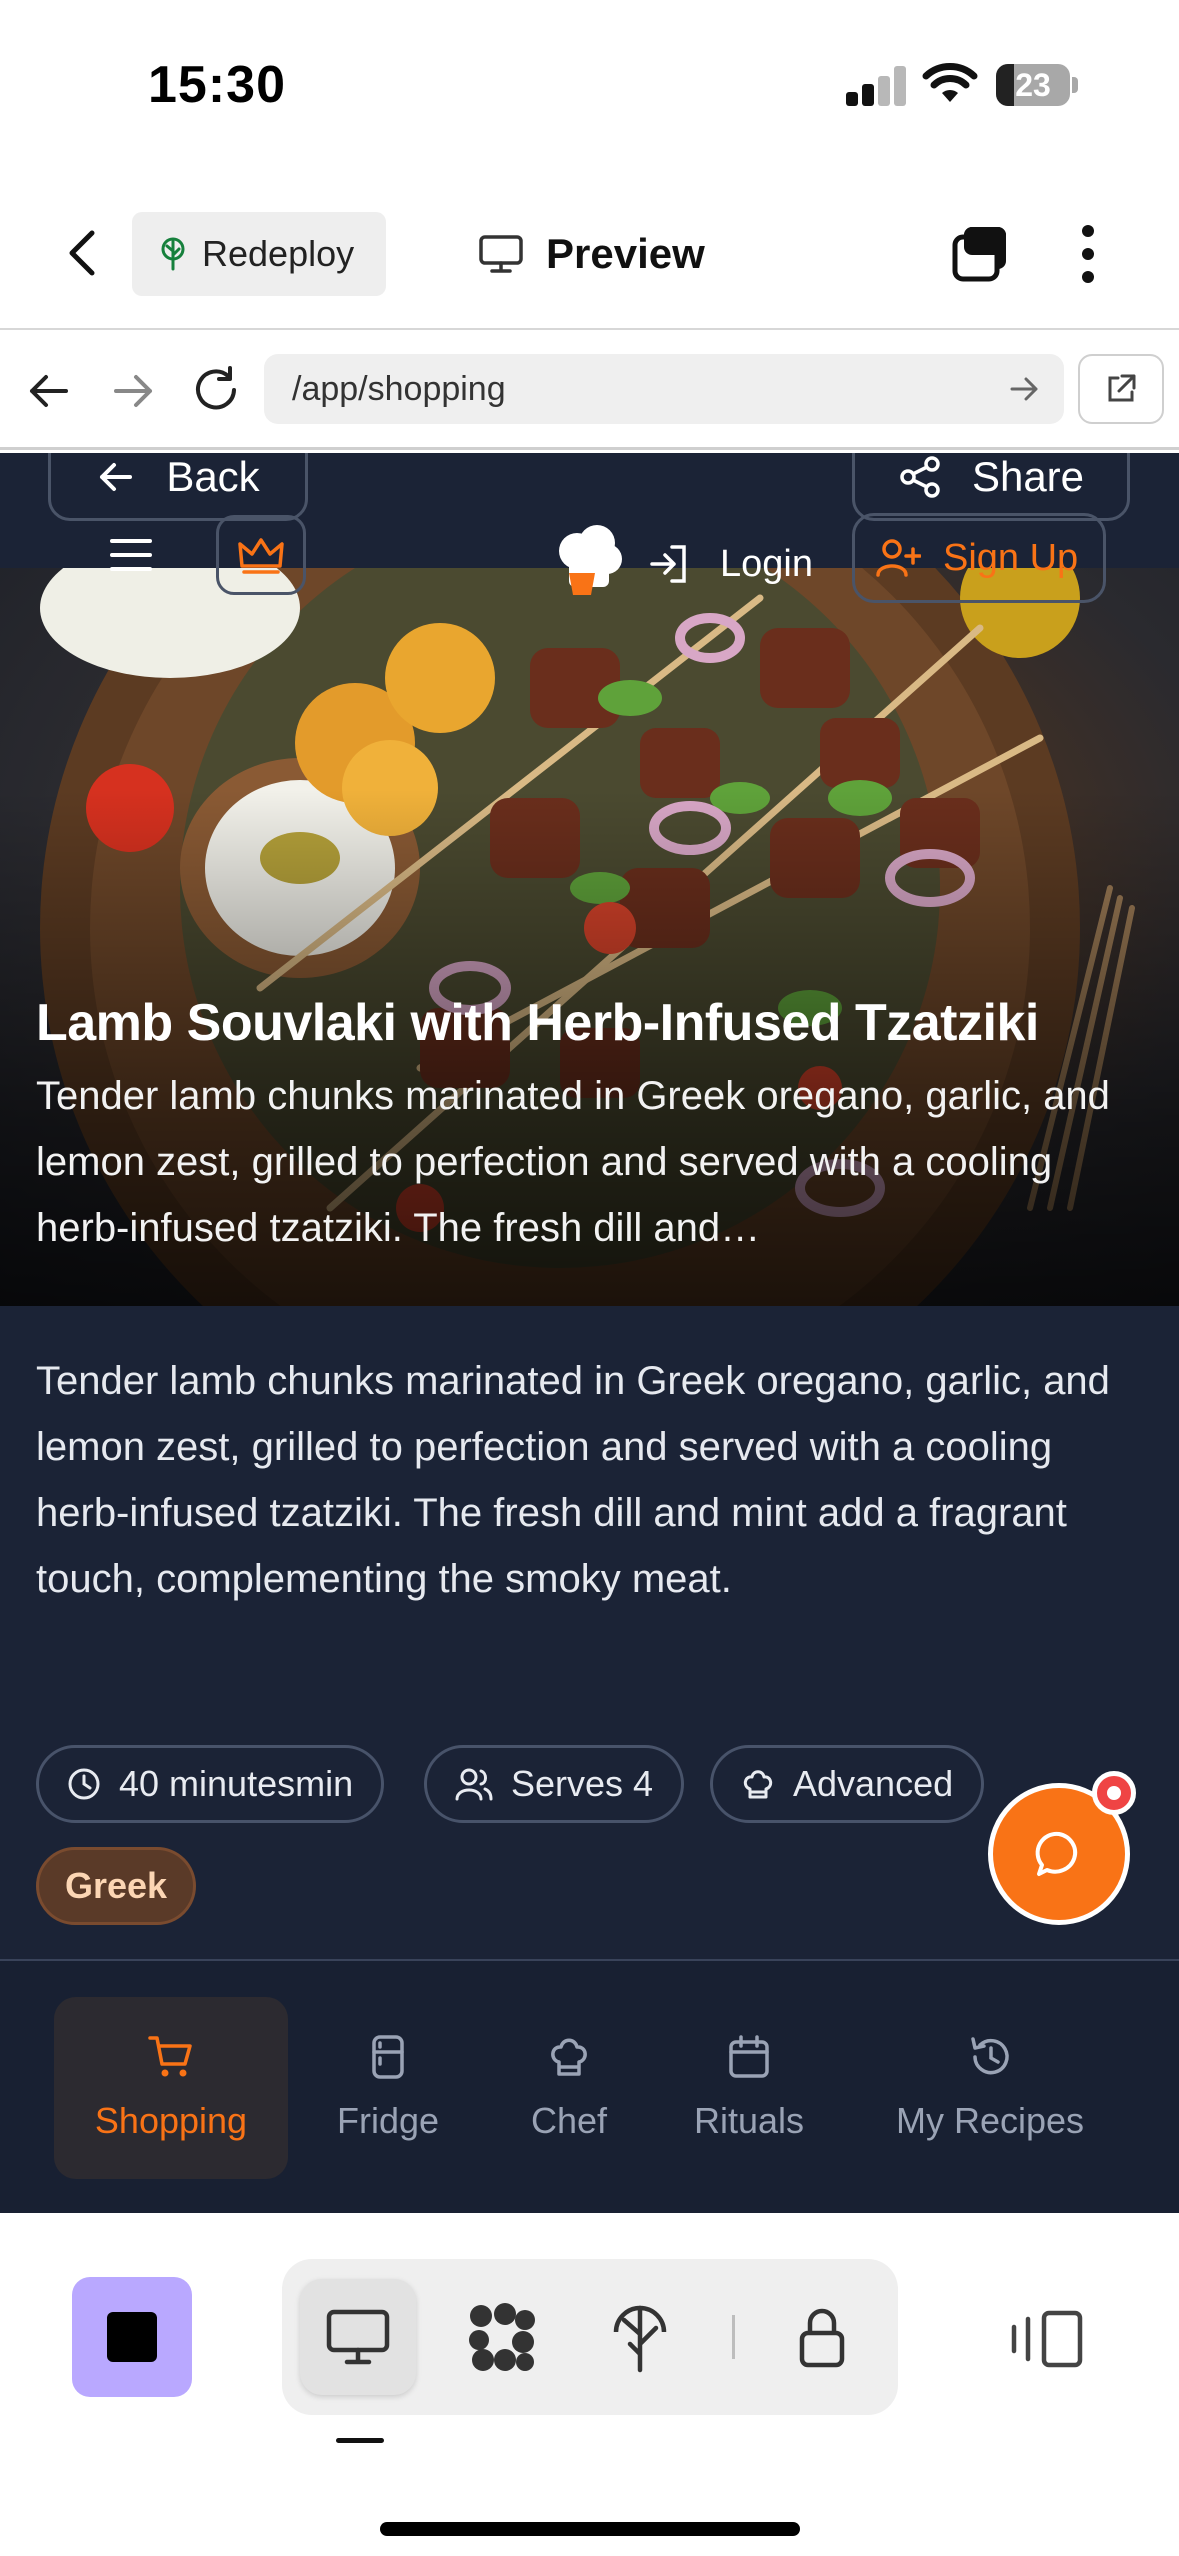 The image size is (1179, 2556). I want to click on nav-item-chef: Chef, so click(569, 2088).